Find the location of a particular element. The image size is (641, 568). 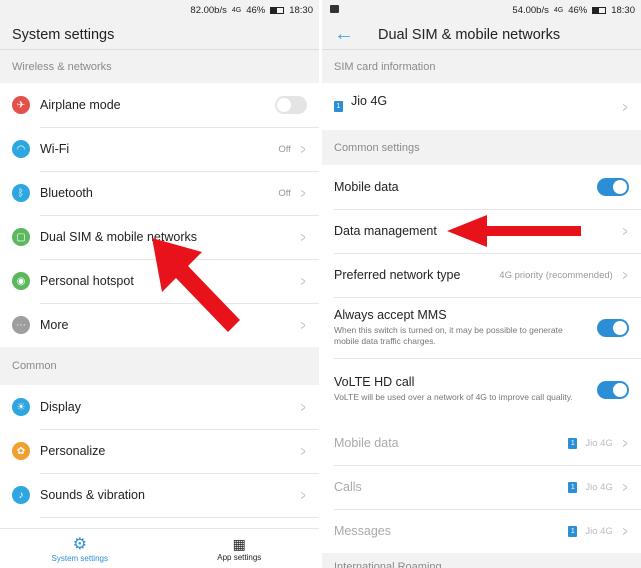

row-label: Personalize is located at coordinates (73, 451).